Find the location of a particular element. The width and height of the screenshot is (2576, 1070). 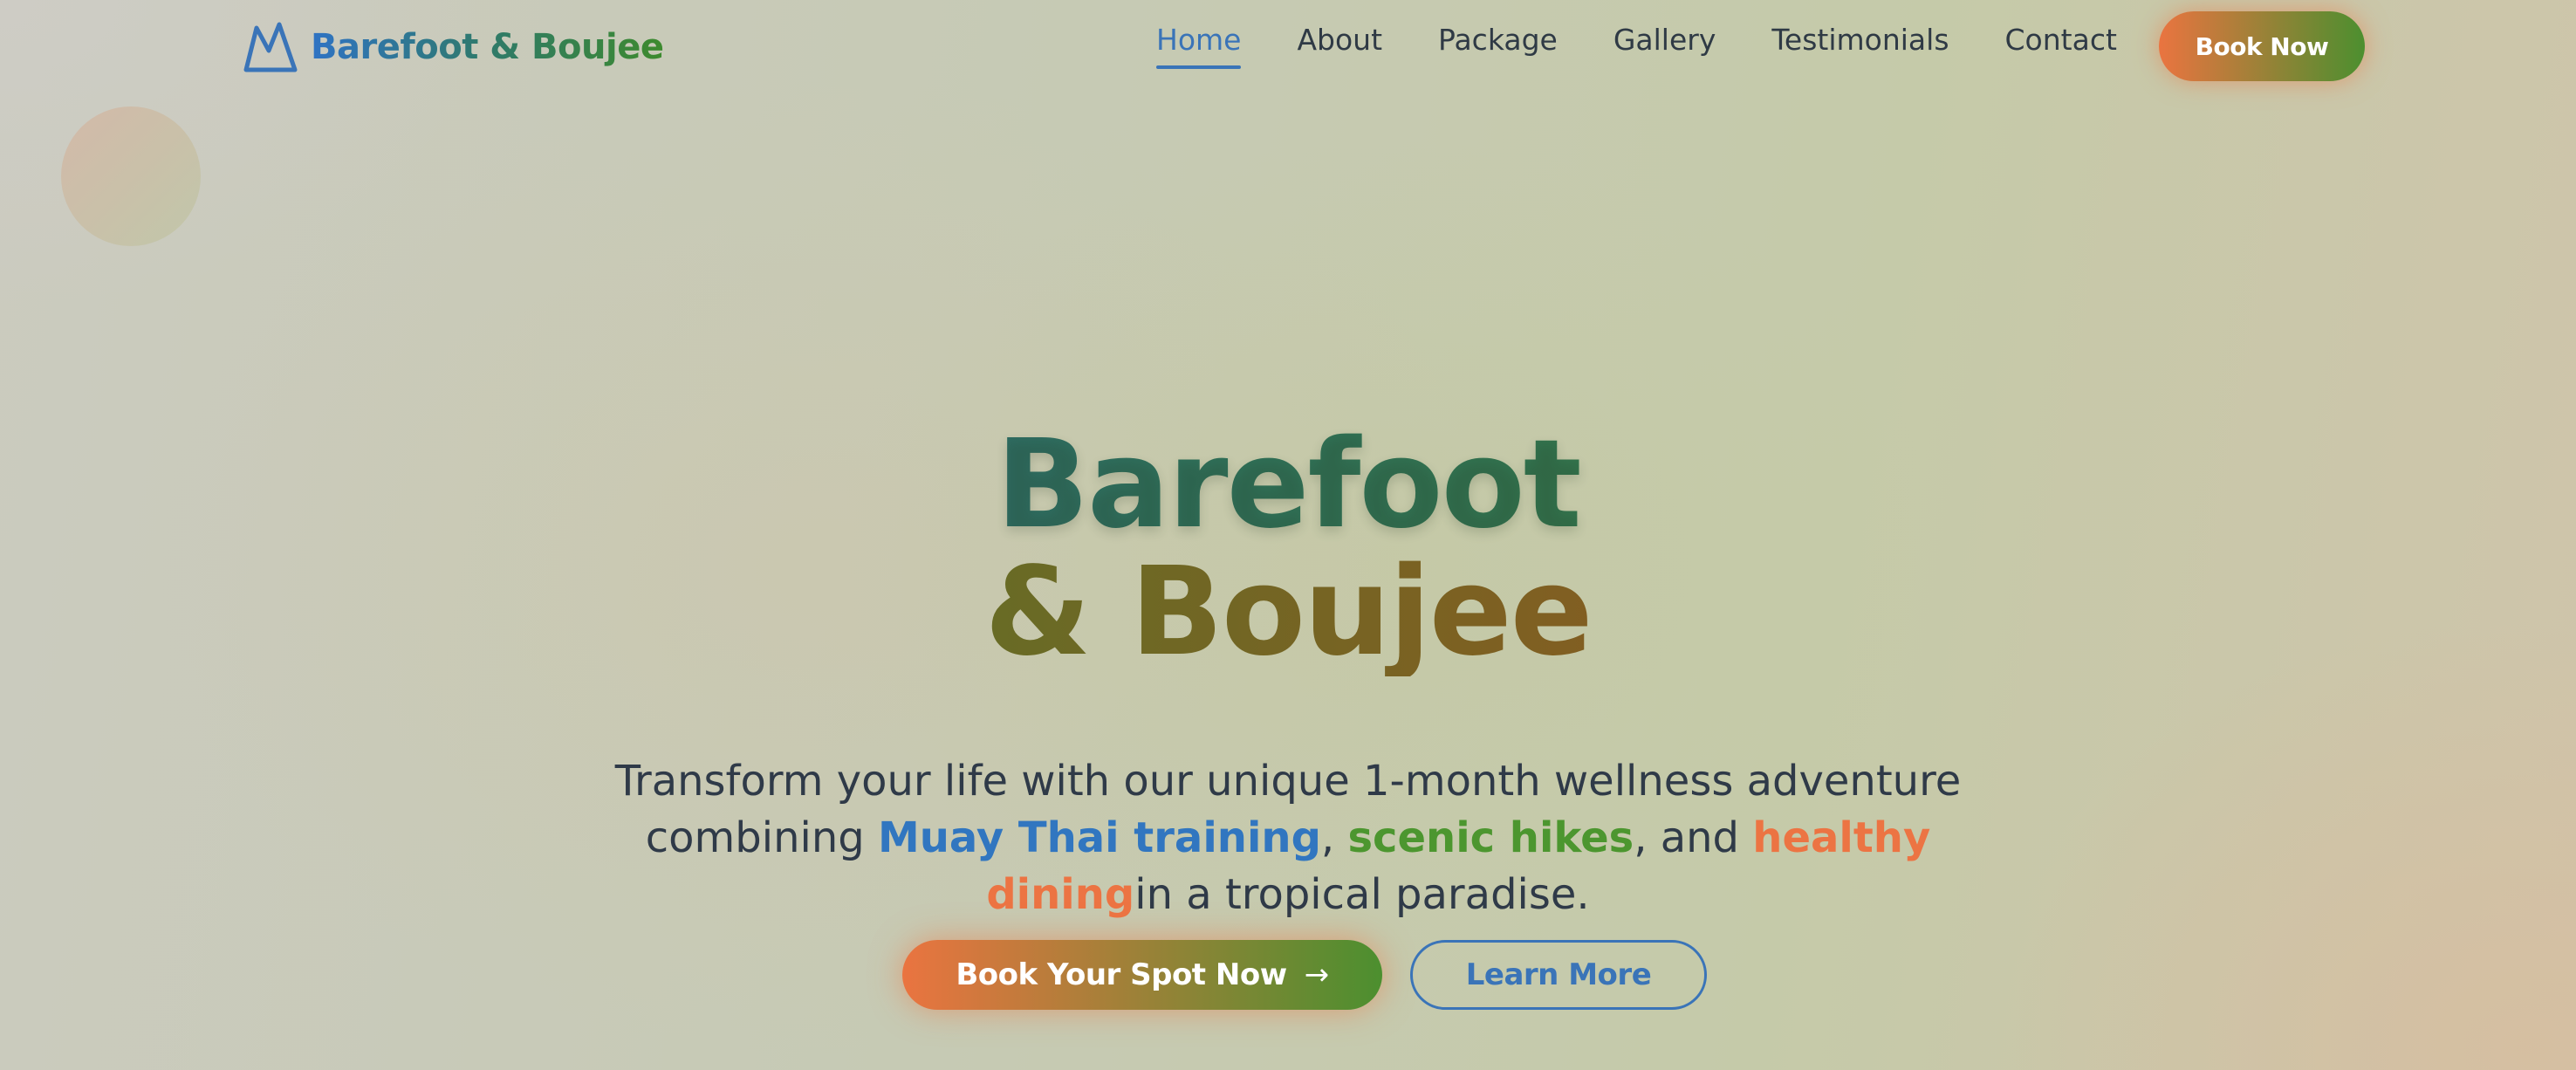

nav-link-about: About is located at coordinates (1339, 40).